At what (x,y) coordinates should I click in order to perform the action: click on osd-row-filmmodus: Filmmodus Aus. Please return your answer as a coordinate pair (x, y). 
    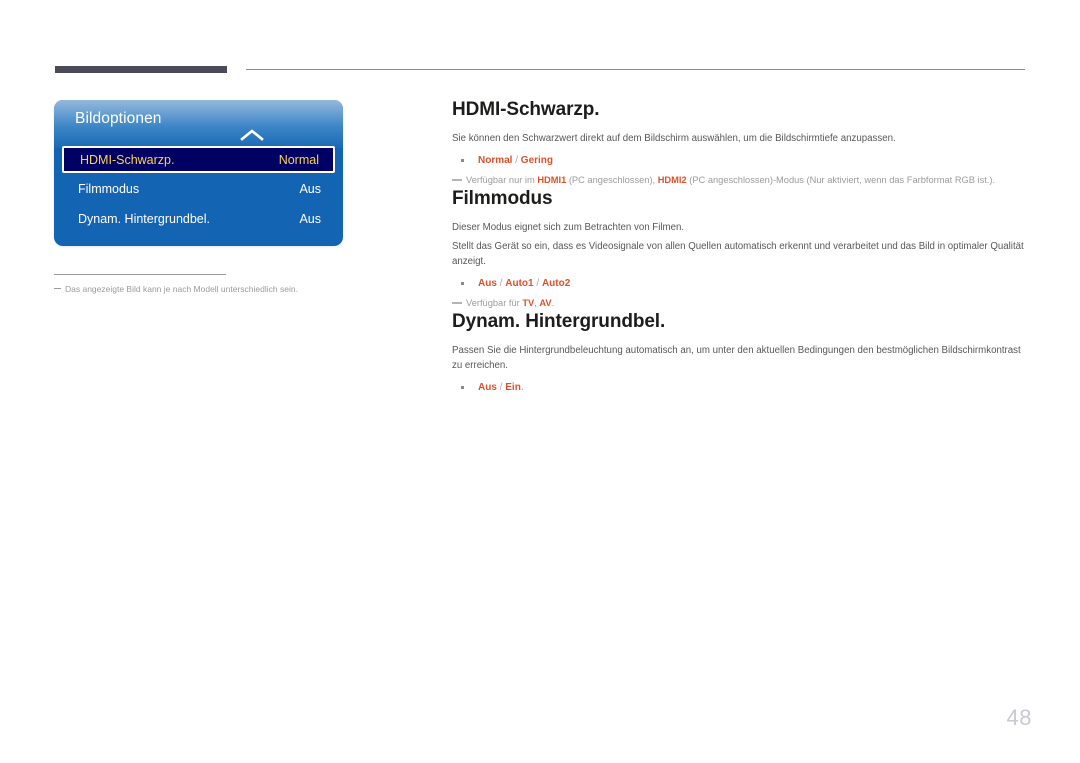
    Looking at the image, I should click on (198, 188).